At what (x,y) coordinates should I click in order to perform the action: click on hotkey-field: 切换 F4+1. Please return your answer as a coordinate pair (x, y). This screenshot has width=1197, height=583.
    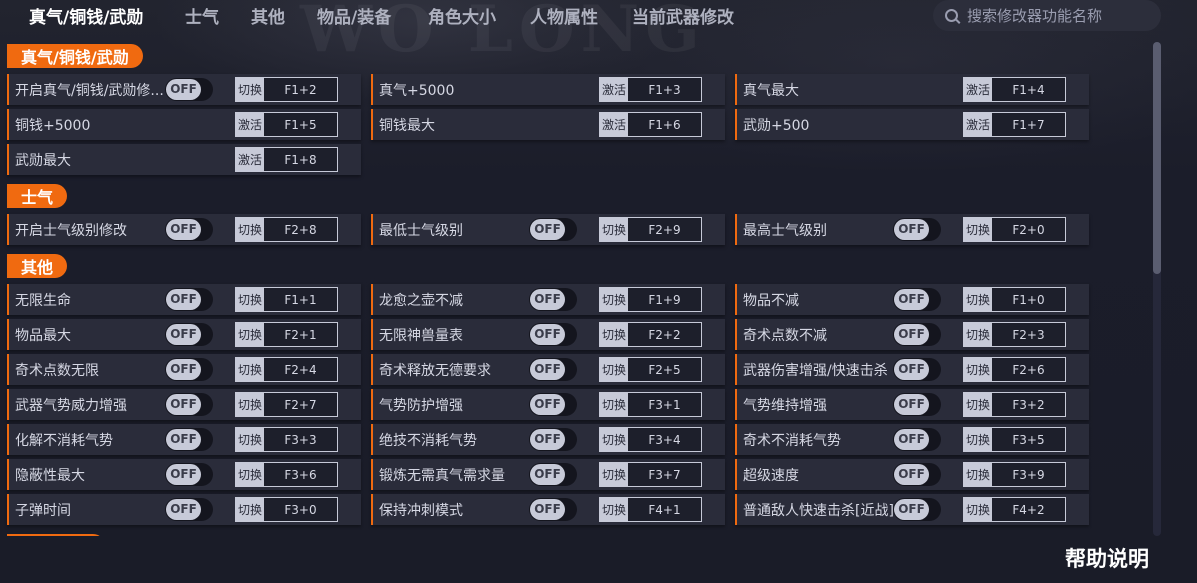
    Looking at the image, I should click on (650, 509).